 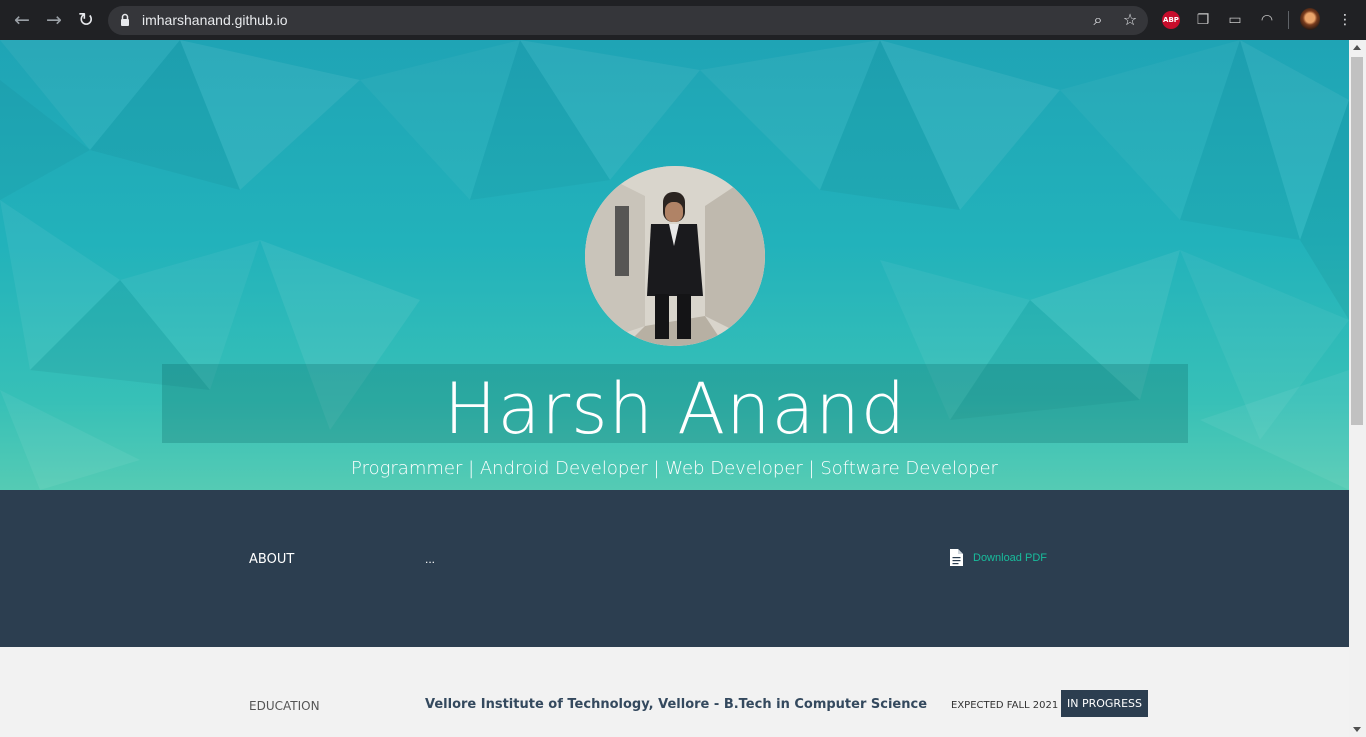 I want to click on status-badge: IN PROGRESS, so click(x=1104, y=703).